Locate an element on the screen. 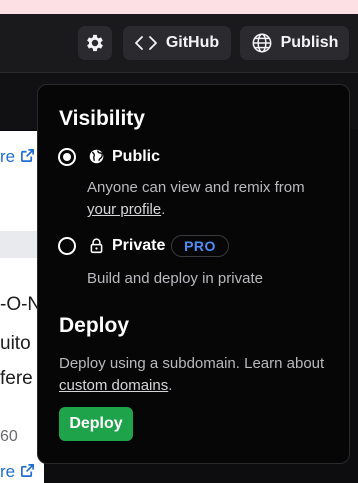 This screenshot has width=358, height=483. top-strip is located at coordinates (179, 7).